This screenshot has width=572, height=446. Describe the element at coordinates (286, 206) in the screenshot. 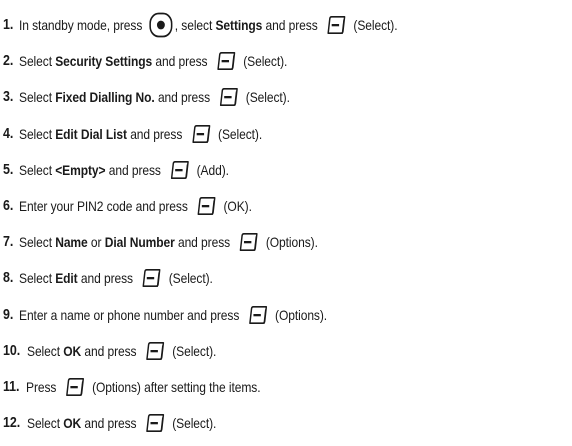

I see `step-item: 6. Enter your PIN2 code and press (OK).` at that location.